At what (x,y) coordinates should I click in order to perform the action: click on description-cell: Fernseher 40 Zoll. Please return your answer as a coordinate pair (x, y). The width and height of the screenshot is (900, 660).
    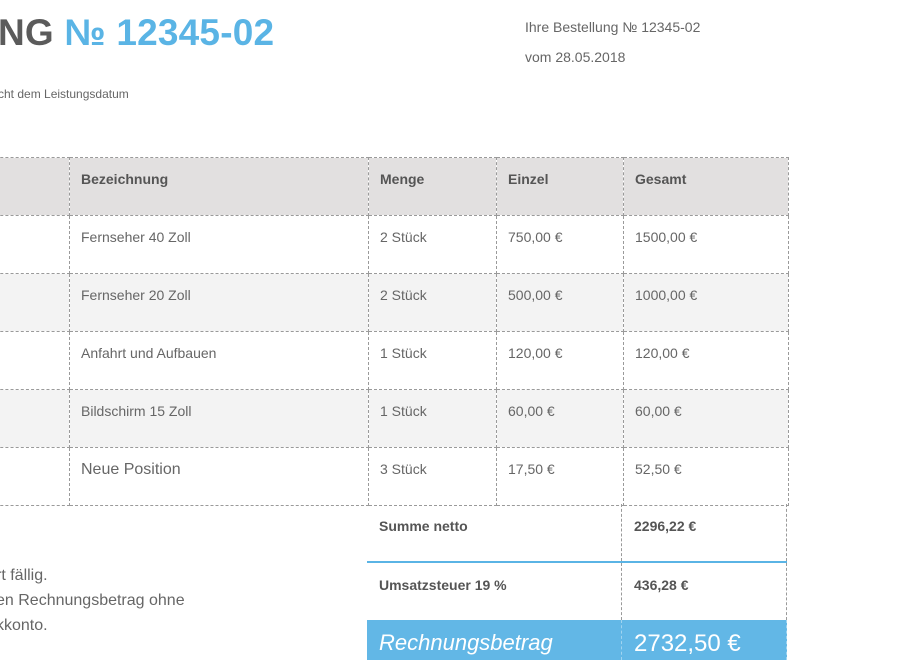
    Looking at the image, I should click on (219, 244).